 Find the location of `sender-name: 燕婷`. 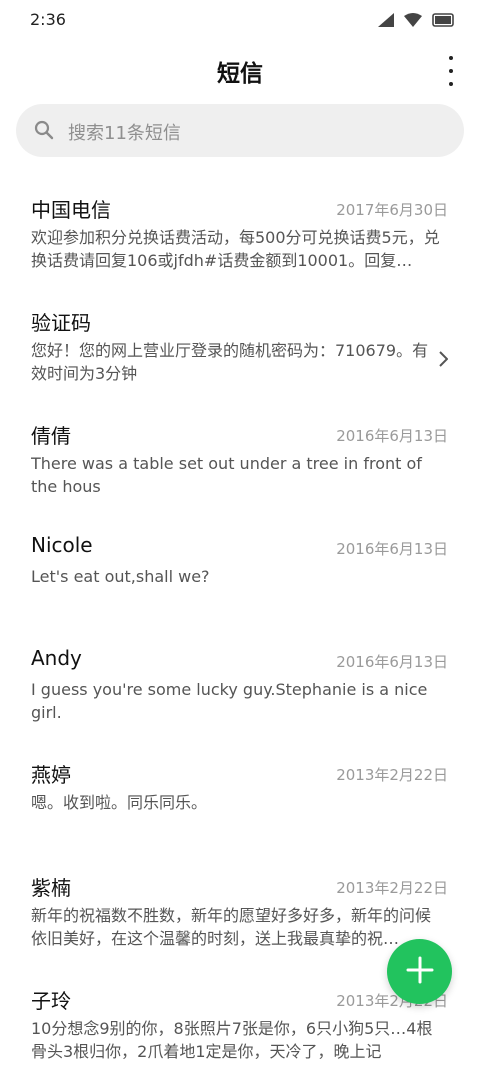

sender-name: 燕婷 is located at coordinates (51, 775).